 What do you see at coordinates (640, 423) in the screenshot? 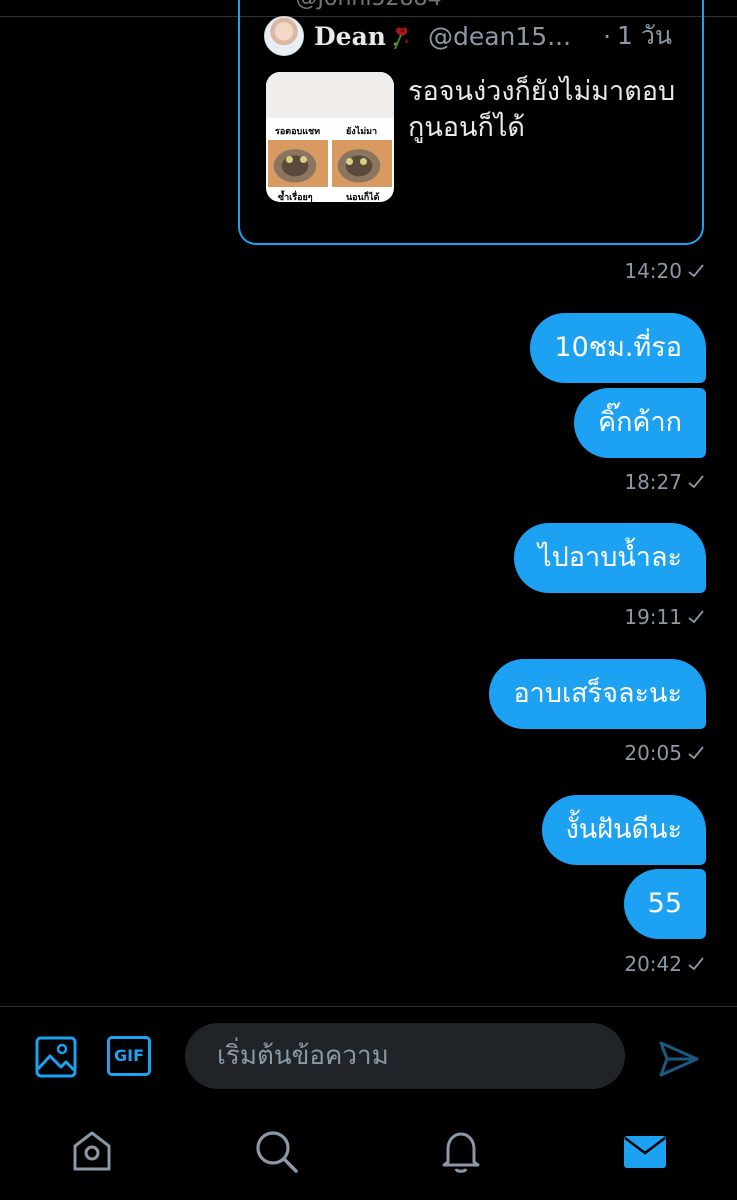
I see `message-bubble: คิ๊กค้าก` at bounding box center [640, 423].